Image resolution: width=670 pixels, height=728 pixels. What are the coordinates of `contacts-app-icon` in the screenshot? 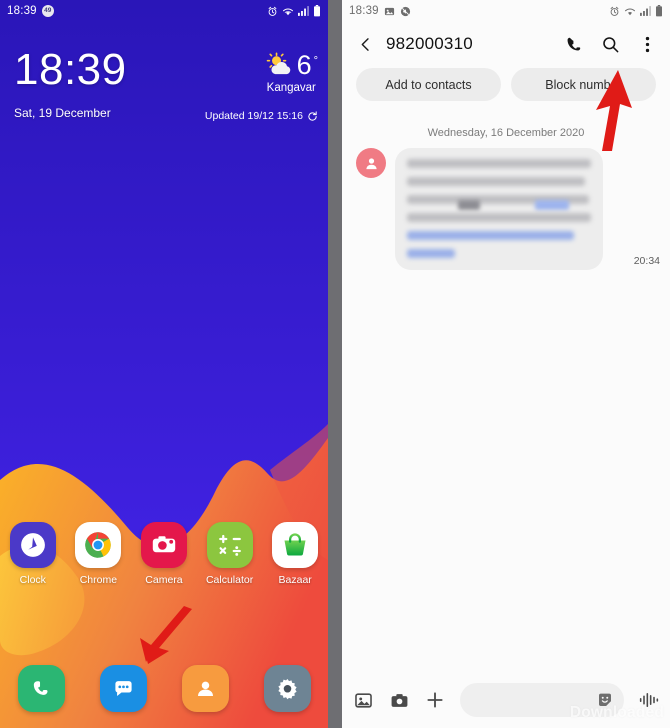 It's located at (205, 688).